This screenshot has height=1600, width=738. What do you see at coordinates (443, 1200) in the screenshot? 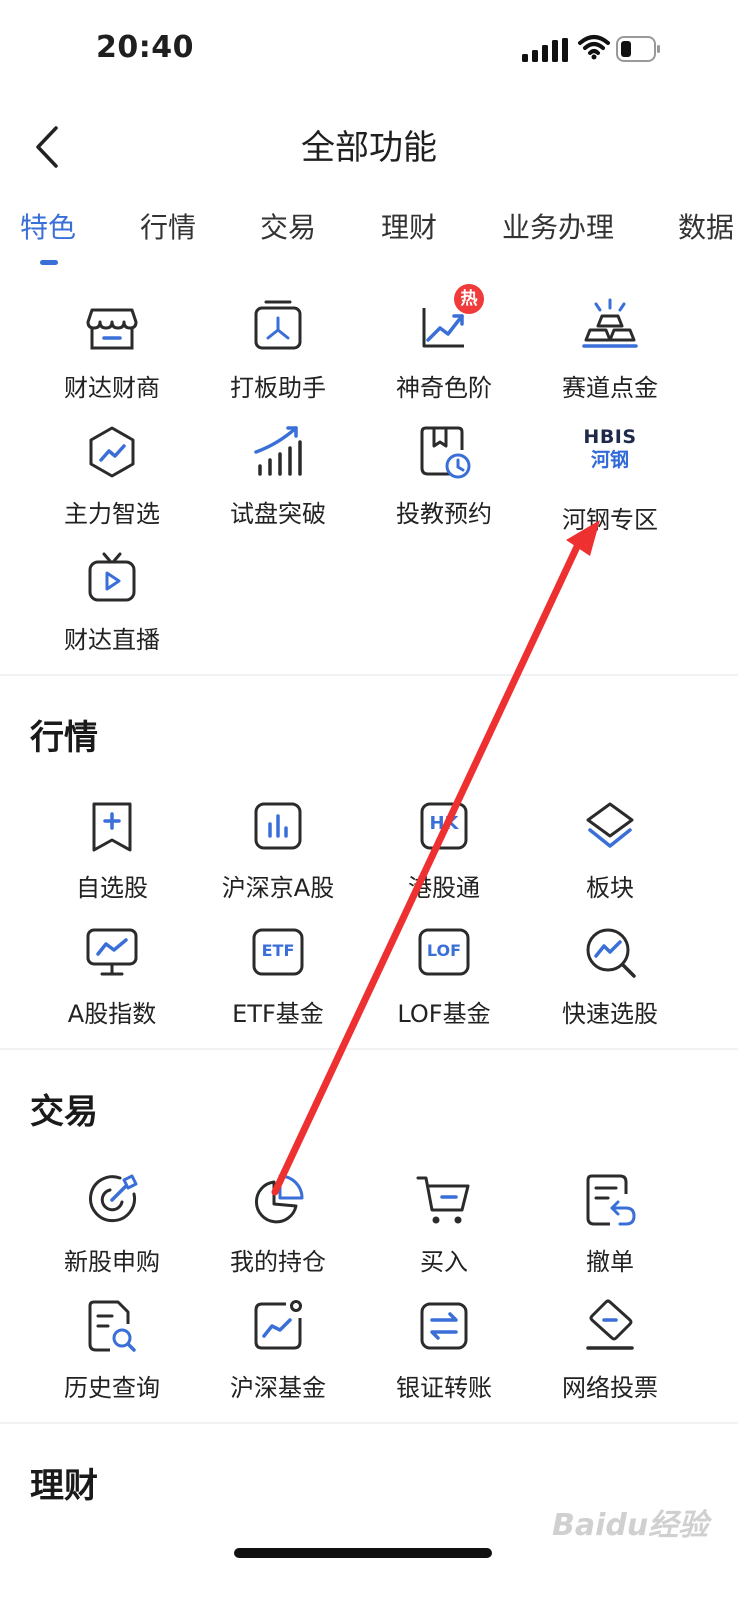
I see `cart-icon` at bounding box center [443, 1200].